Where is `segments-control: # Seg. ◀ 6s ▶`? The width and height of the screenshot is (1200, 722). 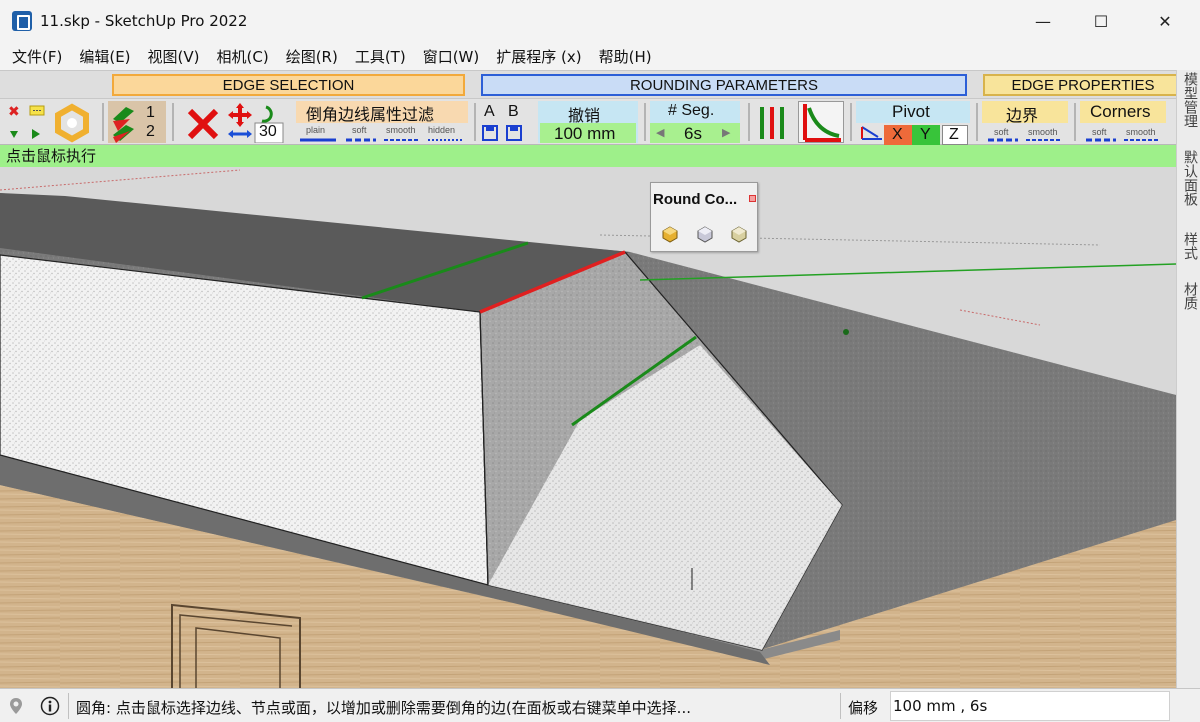 segments-control: # Seg. ◀ 6s ▶ is located at coordinates (695, 122).